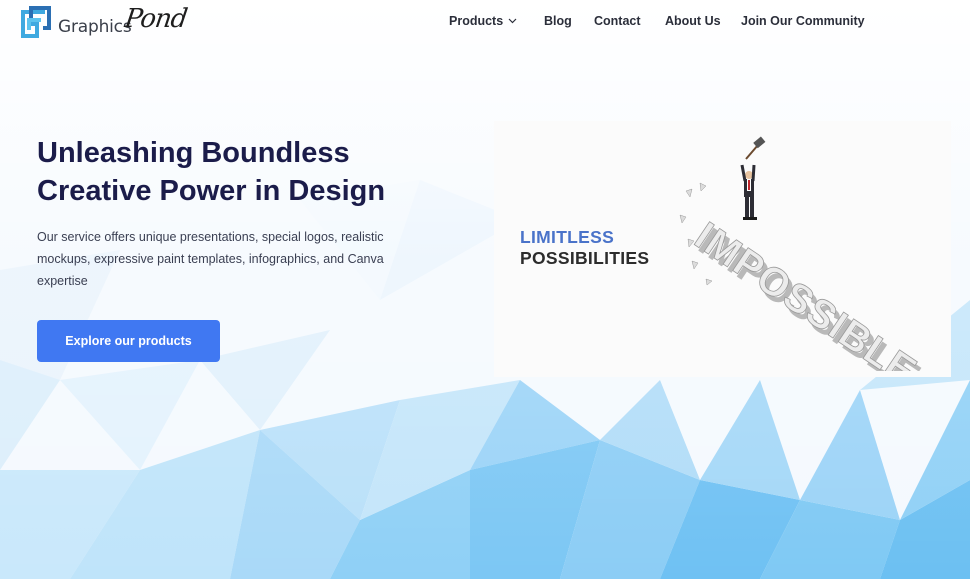  What do you see at coordinates (753, 178) in the screenshot?
I see `man-figure` at bounding box center [753, 178].